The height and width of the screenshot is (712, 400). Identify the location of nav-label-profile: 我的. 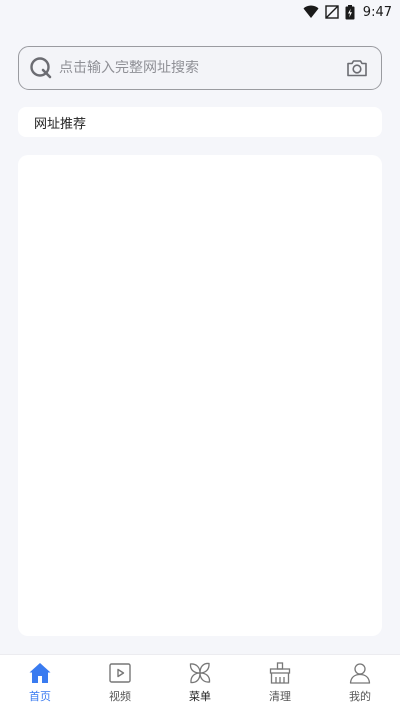
(360, 696).